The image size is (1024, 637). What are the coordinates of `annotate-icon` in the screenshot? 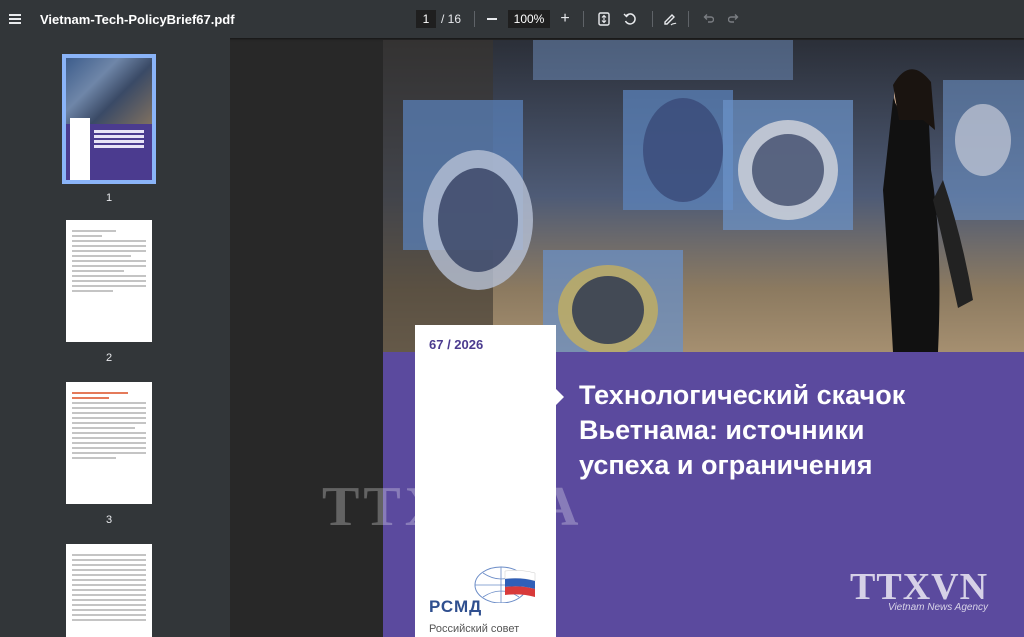 It's located at (670, 20).